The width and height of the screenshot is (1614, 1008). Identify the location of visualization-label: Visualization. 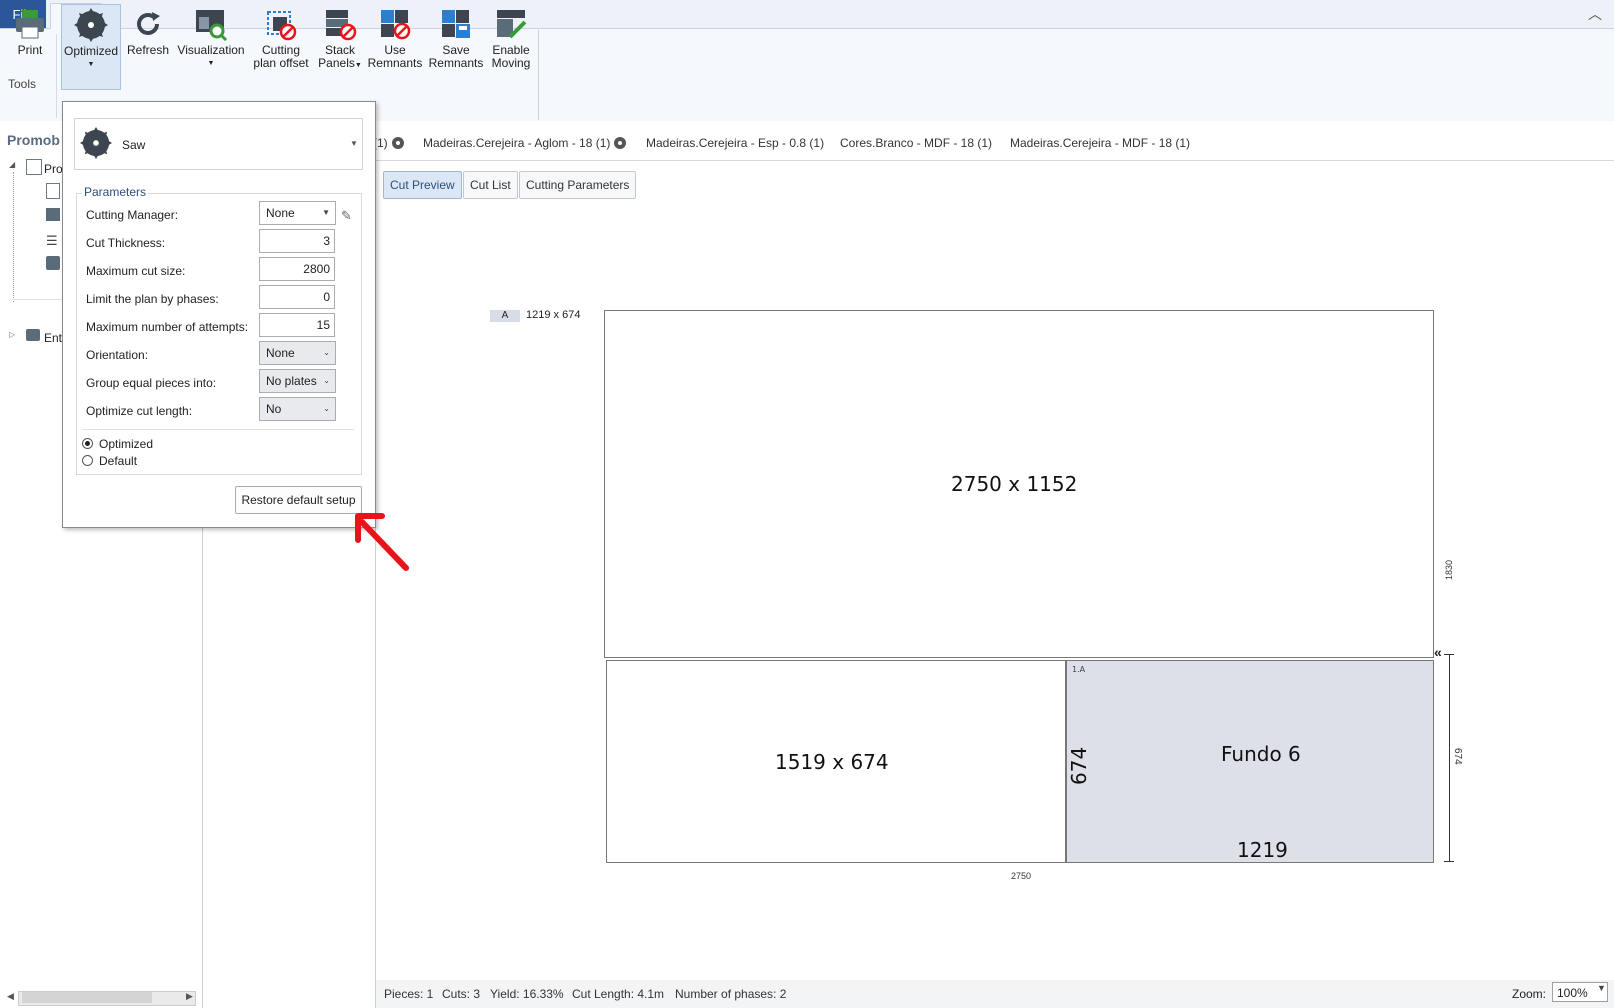
(211, 50).